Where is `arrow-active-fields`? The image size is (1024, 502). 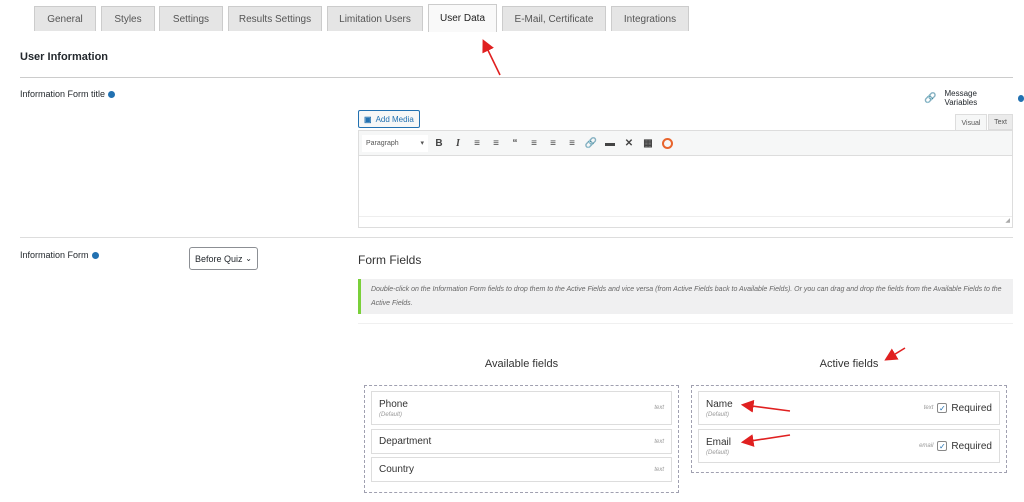
arrow-active-fields is located at coordinates (895, 354).